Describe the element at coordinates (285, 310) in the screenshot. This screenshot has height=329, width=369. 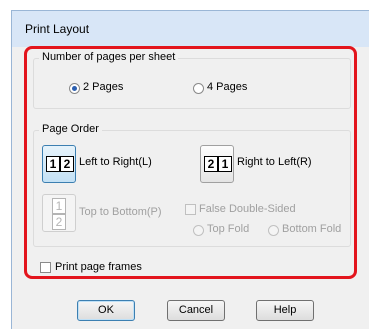
I see `help-button: Help` at that location.